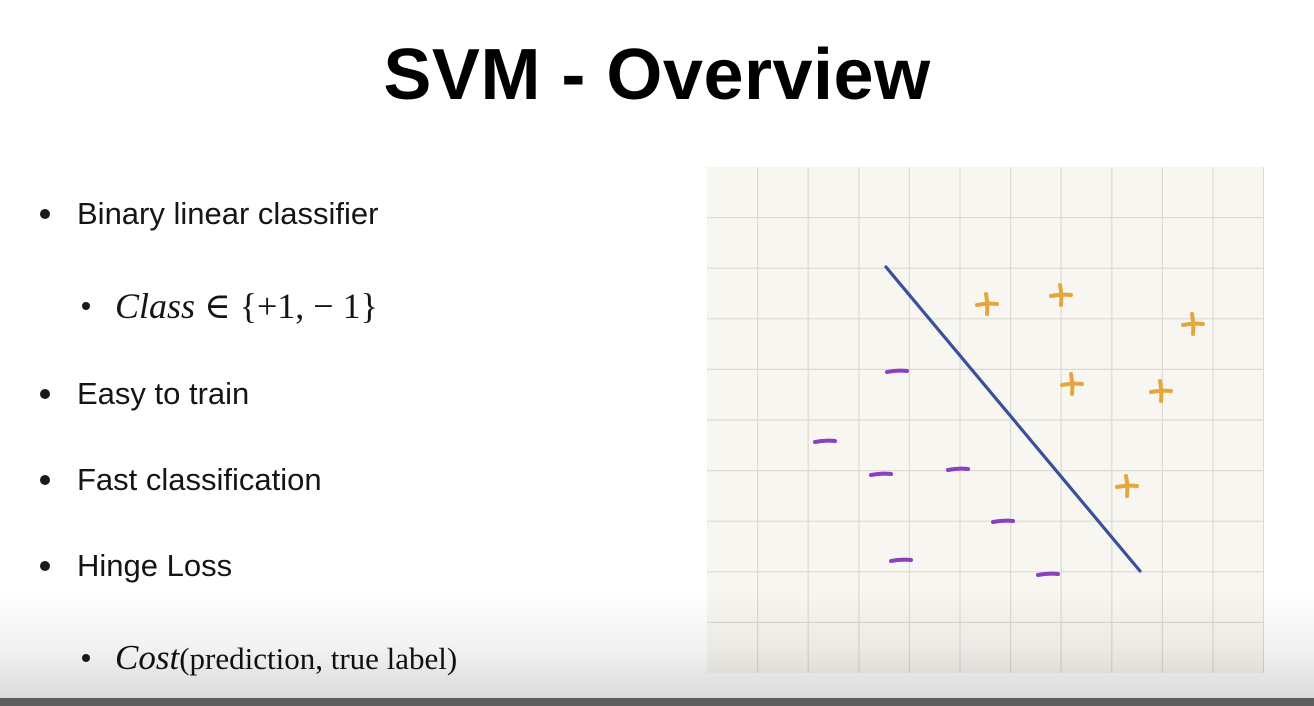  What do you see at coordinates (155, 565) in the screenshot?
I see `bullet-text: Hinge Loss` at bounding box center [155, 565].